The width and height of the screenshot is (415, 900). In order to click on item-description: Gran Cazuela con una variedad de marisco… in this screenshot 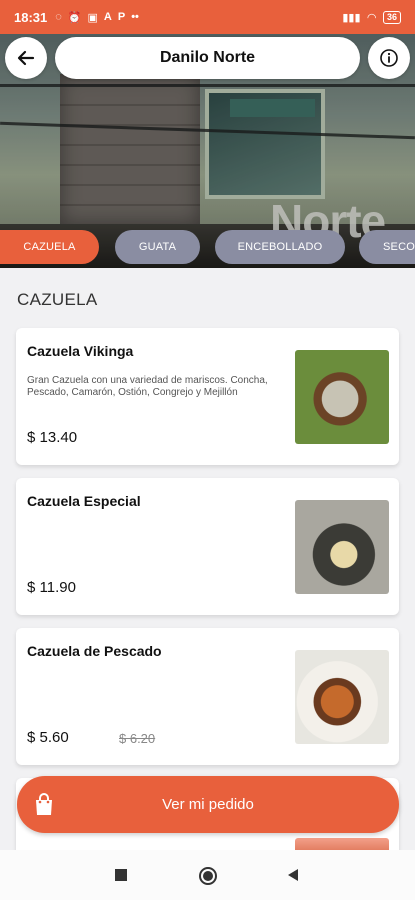, I will do `click(147, 386)`.